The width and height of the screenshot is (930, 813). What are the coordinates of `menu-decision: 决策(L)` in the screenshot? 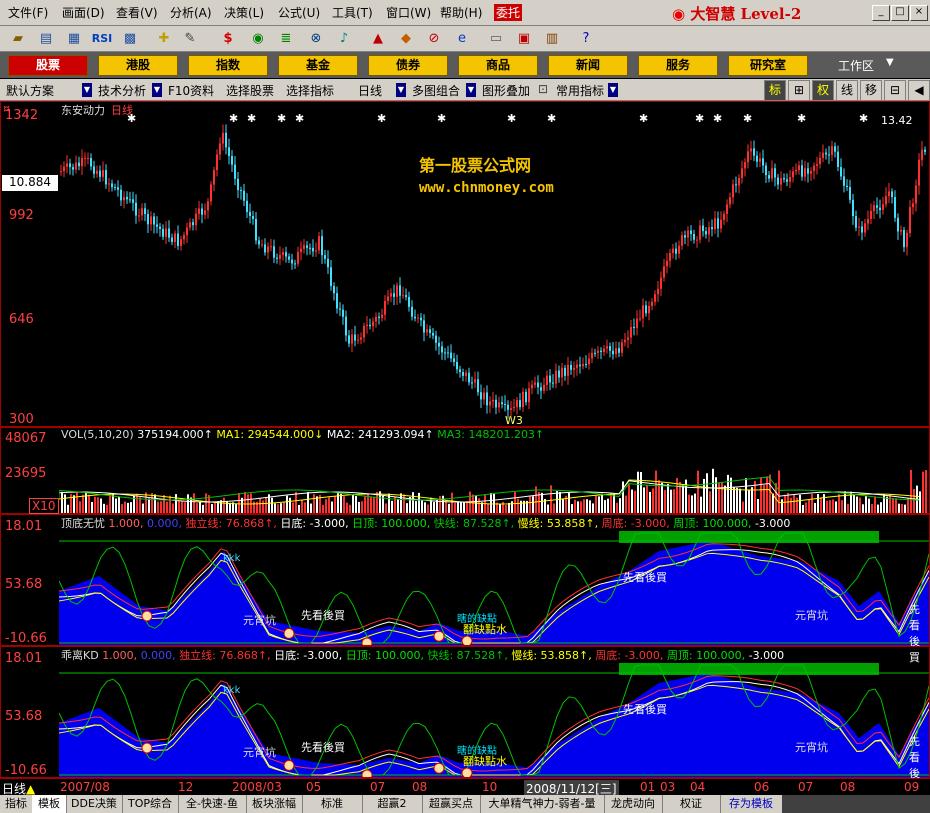 It's located at (244, 12).